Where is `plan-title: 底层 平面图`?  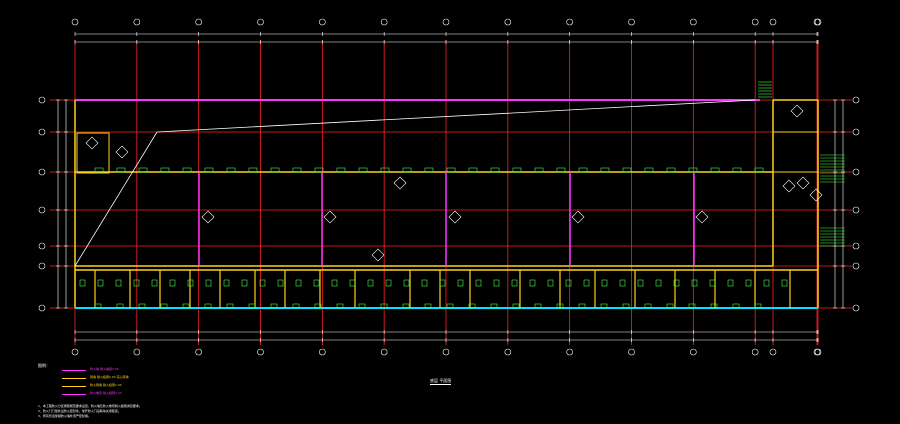 plan-title: 底层 平面图 is located at coordinates (441, 381).